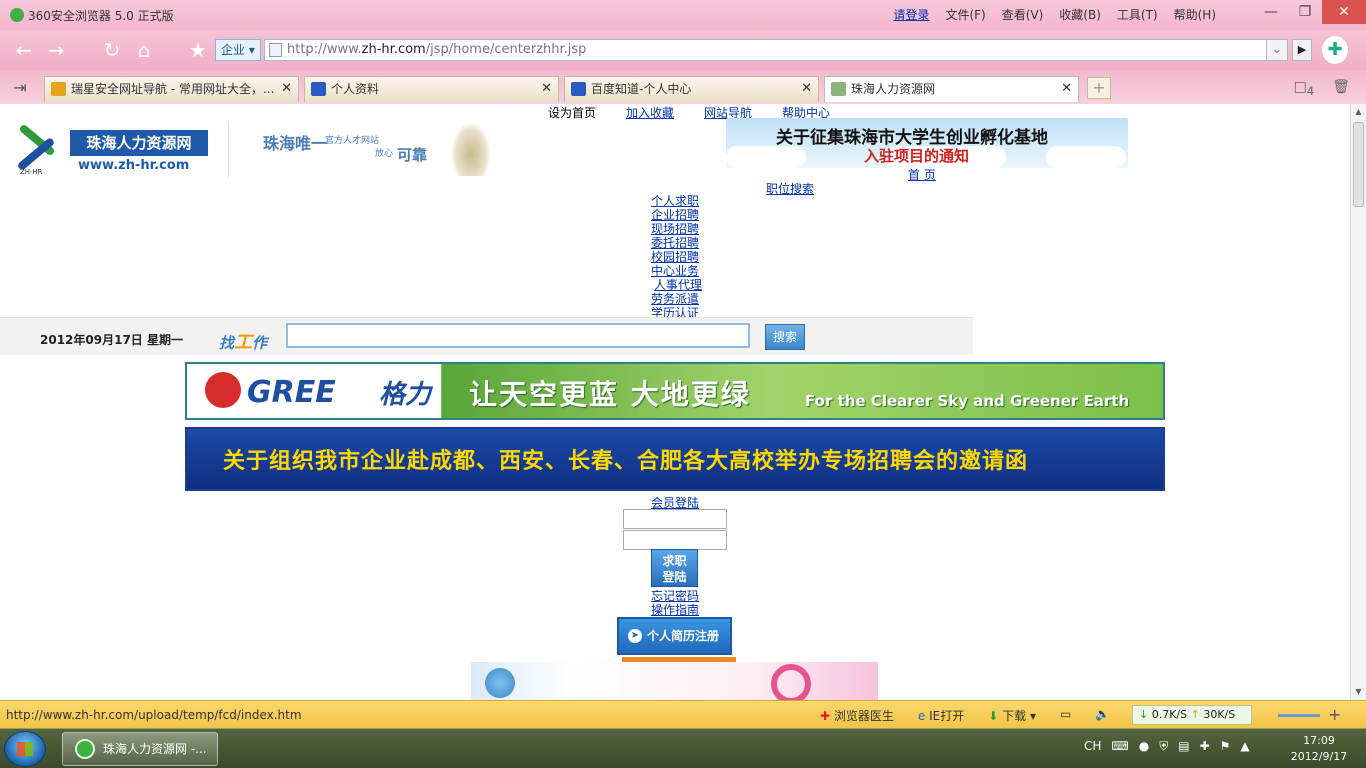 The image size is (1366, 768). What do you see at coordinates (1305, 12) in the screenshot?
I see `maximize-icon: ❐` at bounding box center [1305, 12].